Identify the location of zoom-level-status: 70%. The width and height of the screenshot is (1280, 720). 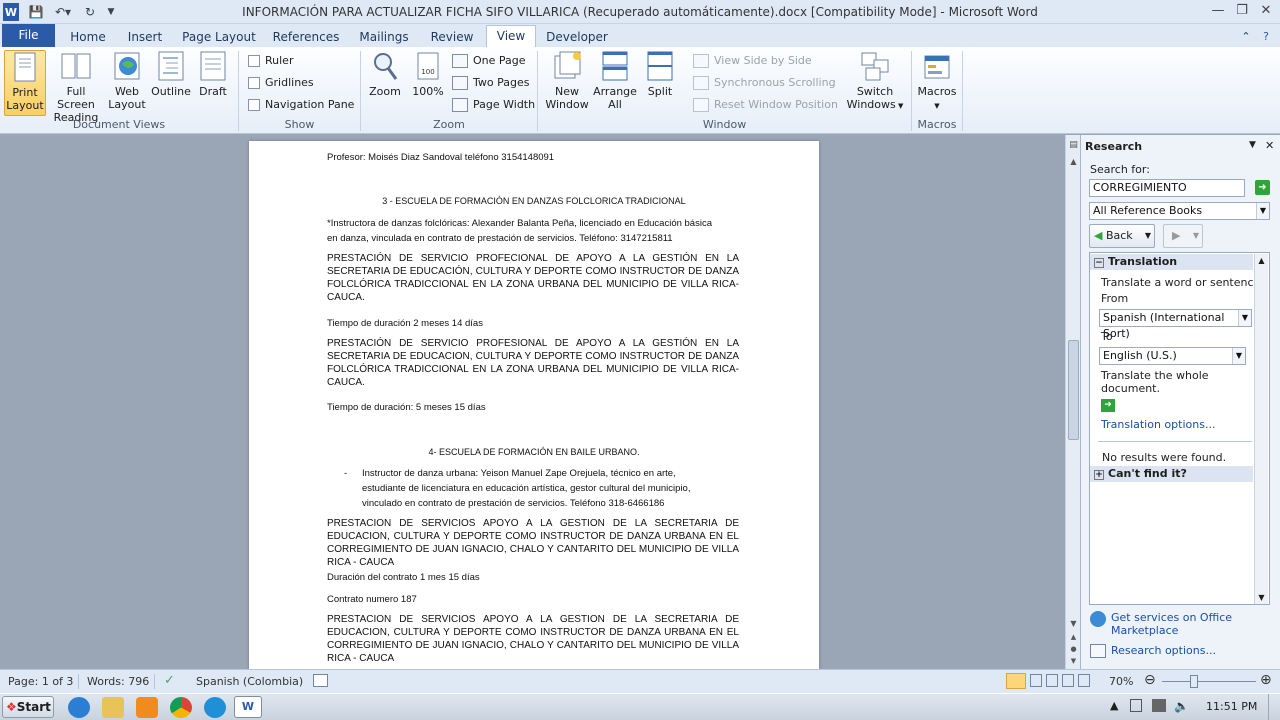
(1121, 681).